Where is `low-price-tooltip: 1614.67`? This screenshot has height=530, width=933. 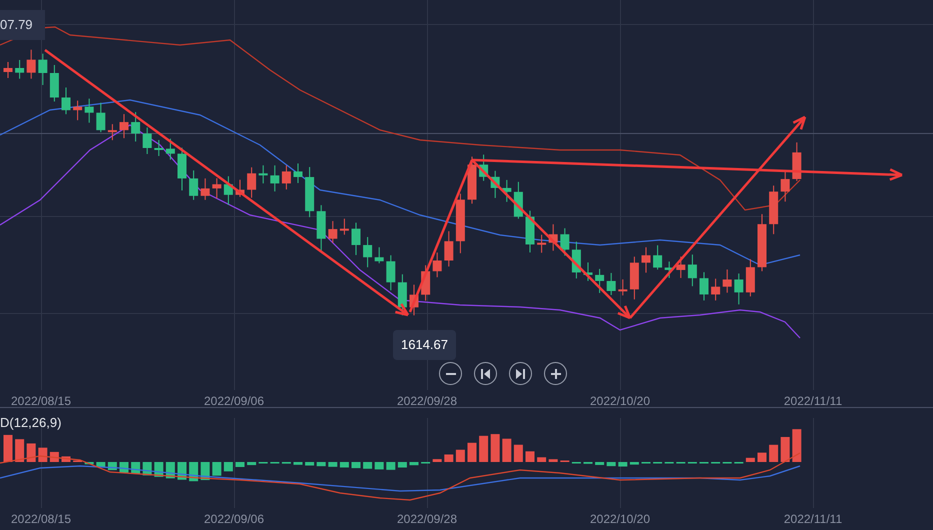 low-price-tooltip: 1614.67 is located at coordinates (424, 345).